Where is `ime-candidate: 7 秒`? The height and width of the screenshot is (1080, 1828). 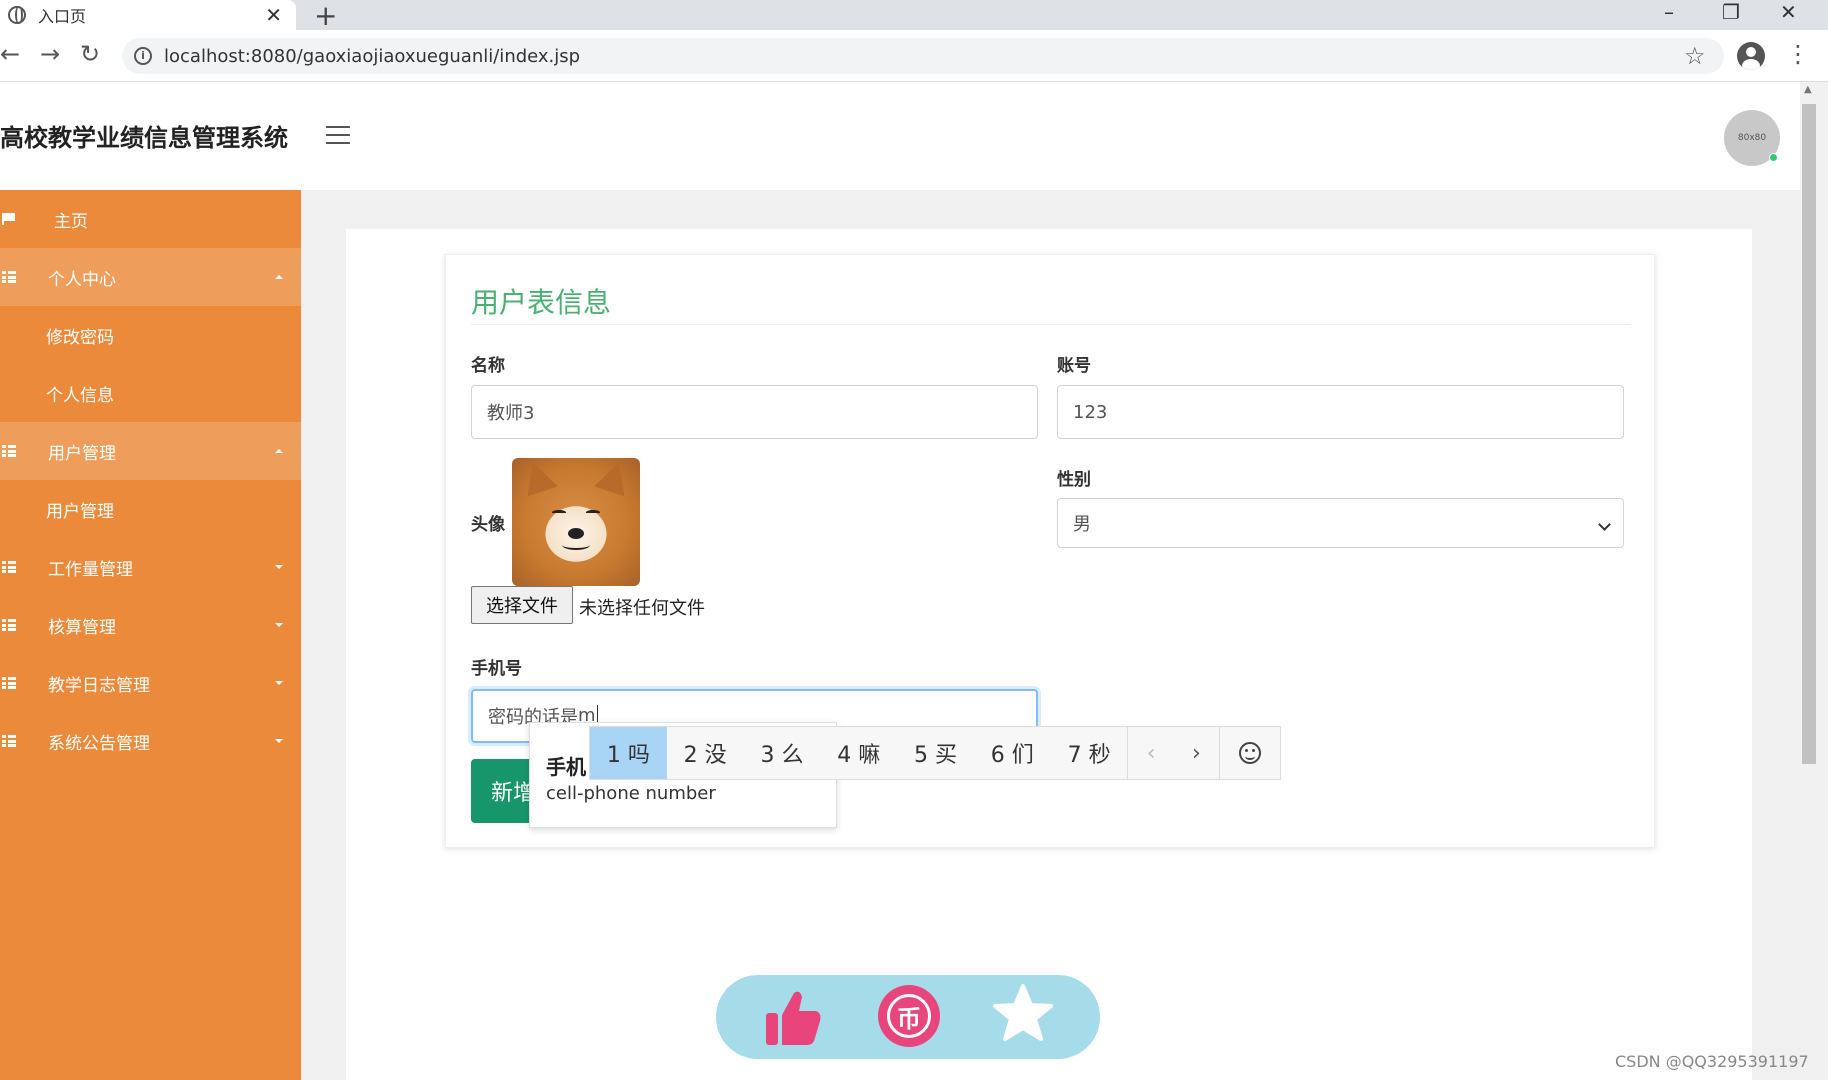
ime-candidate: 7 秒 is located at coordinates (1089, 753).